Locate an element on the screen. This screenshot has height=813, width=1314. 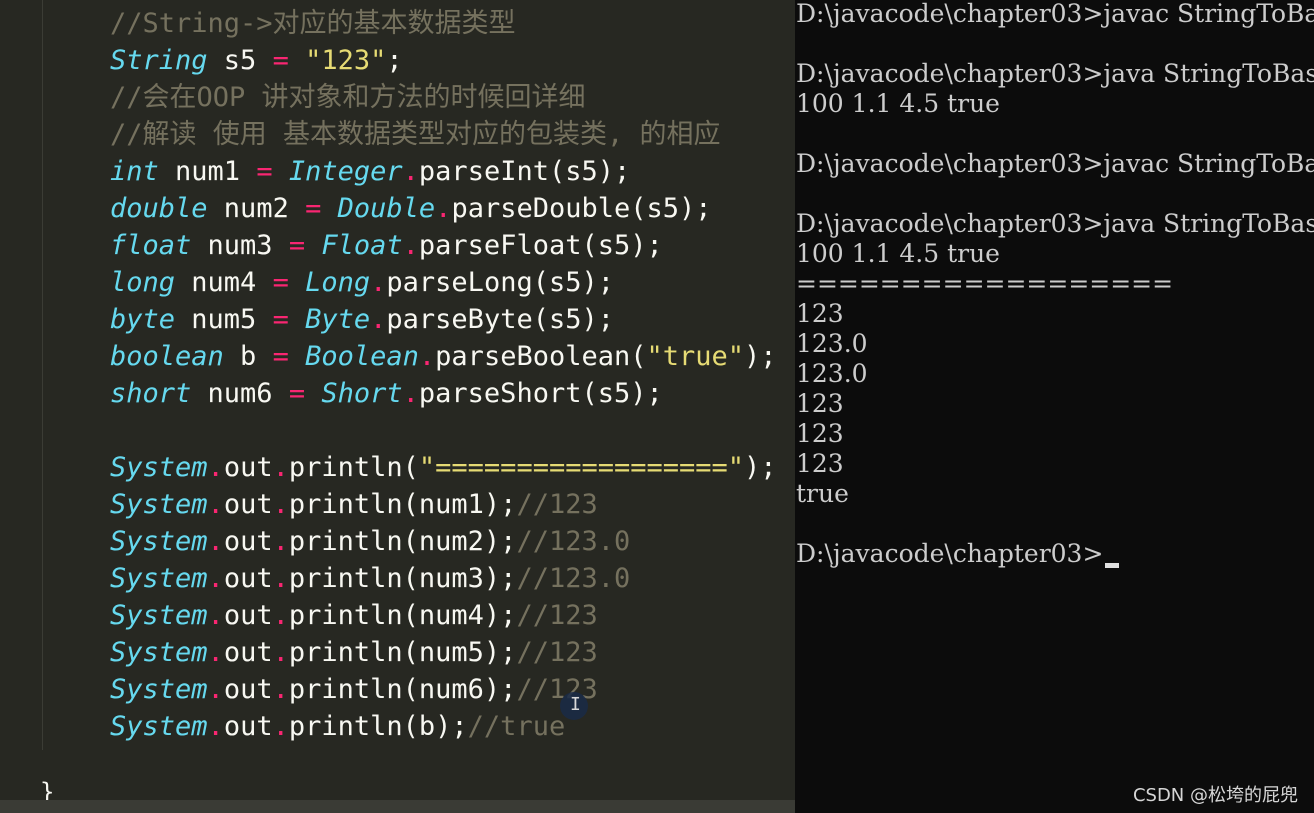
code-token: //true is located at coordinates (516, 726).